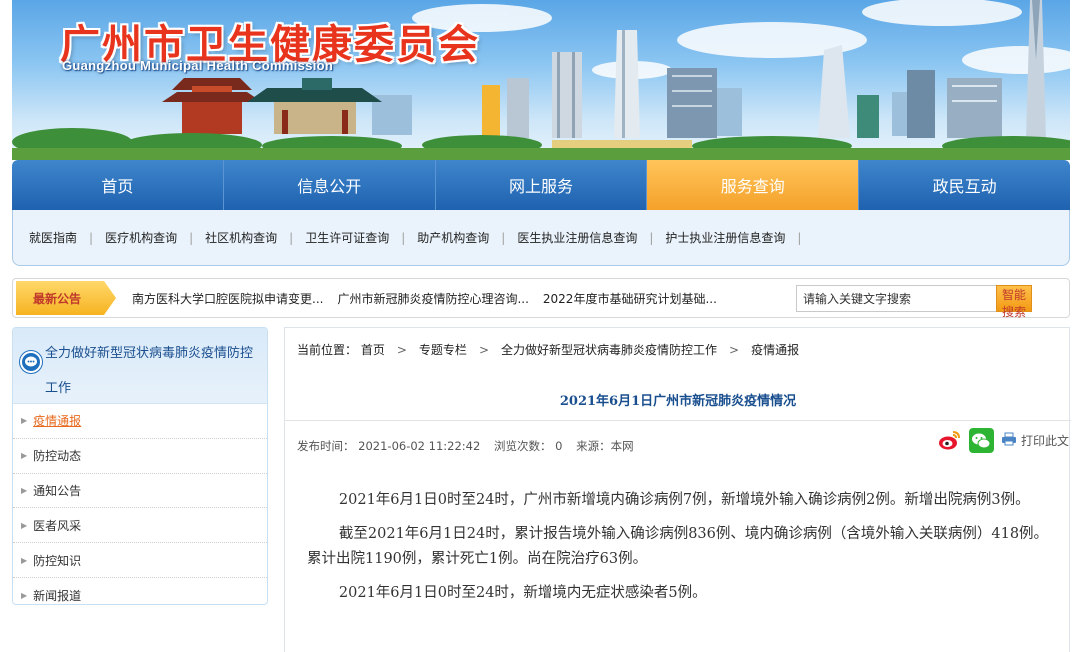 This screenshot has height=652, width=1080. Describe the element at coordinates (577, 237) in the screenshot. I see `subnav-doctor-registration-query: 医生执业注册信息查询` at that location.